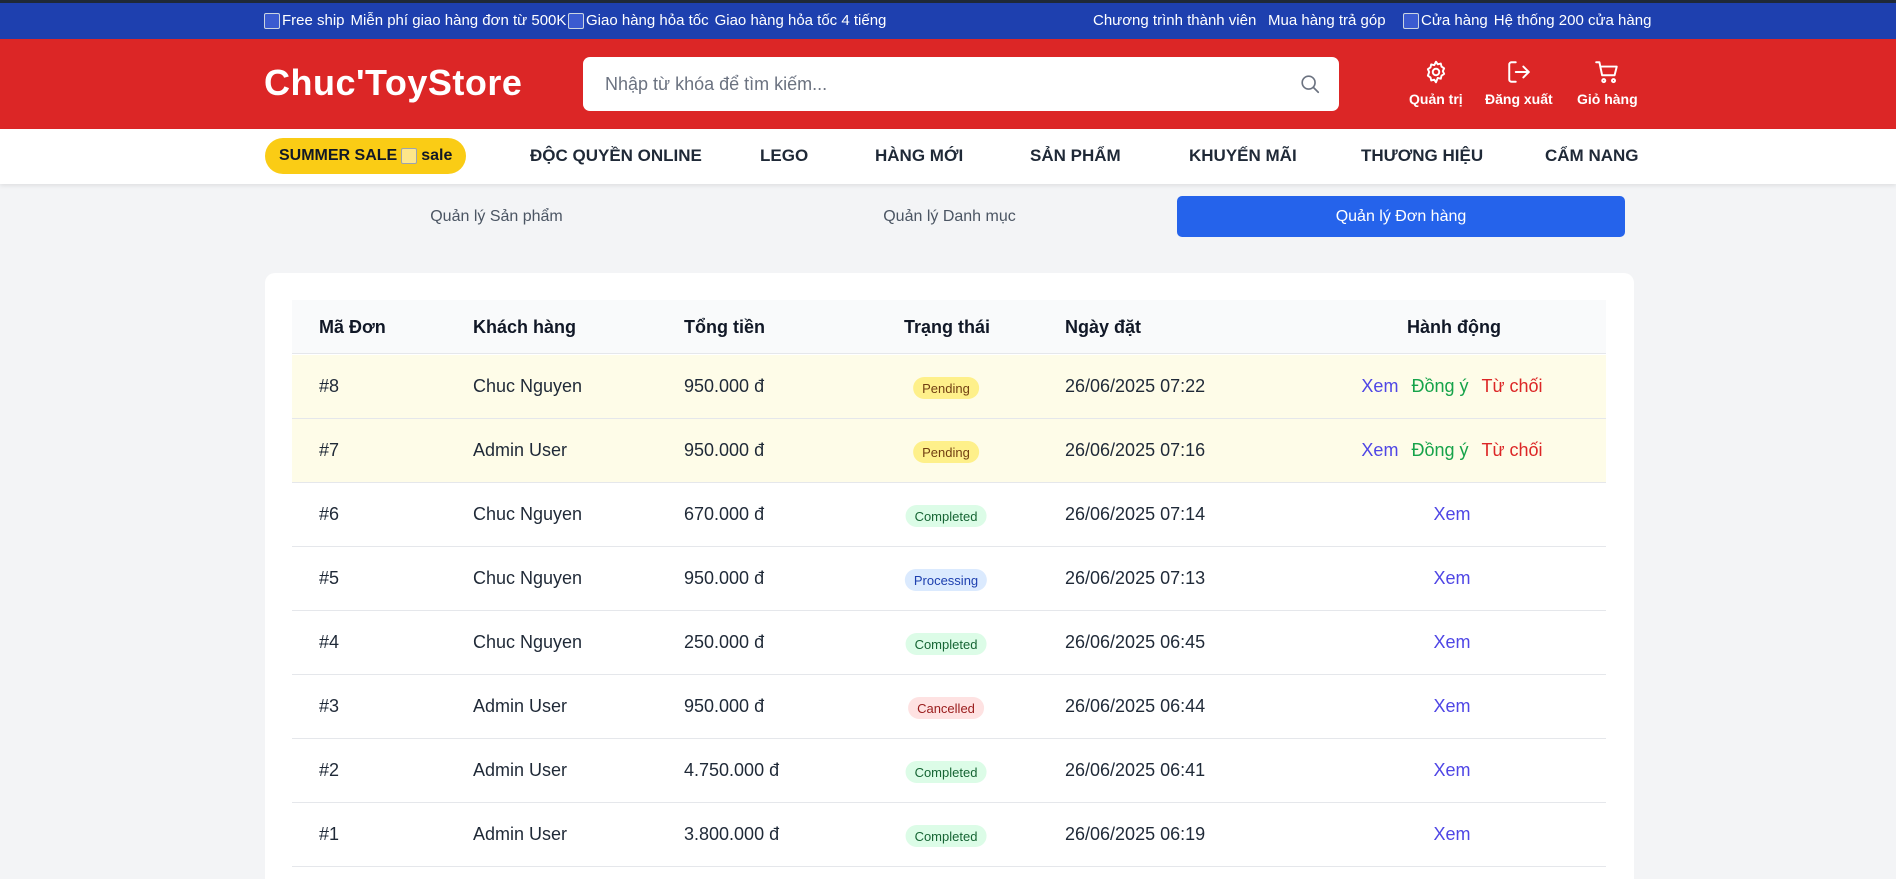  Describe the element at coordinates (1435, 72) in the screenshot. I see `gear-icon` at that location.